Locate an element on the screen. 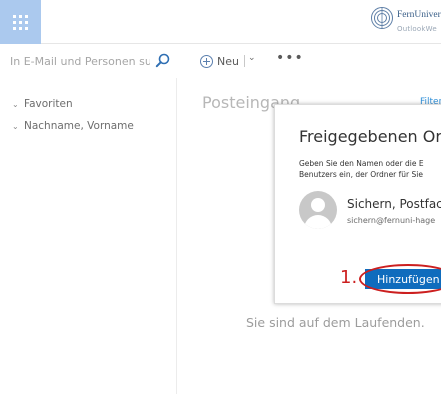 Image resolution: width=441 pixels, height=394 pixels. sidebar-item-label: Favoriten is located at coordinates (48, 104).